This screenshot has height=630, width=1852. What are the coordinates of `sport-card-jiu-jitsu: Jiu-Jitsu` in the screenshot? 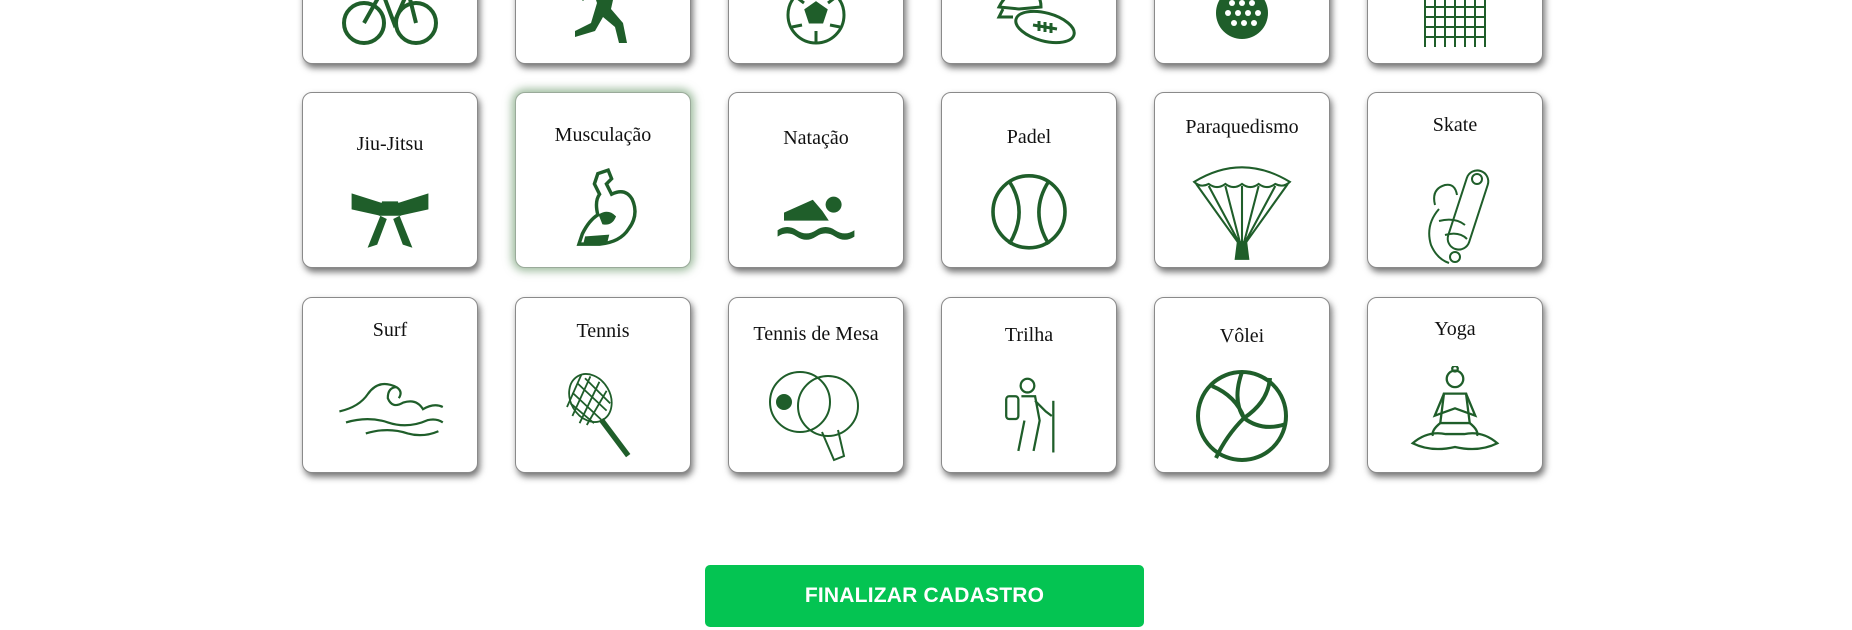 It's located at (390, 180).